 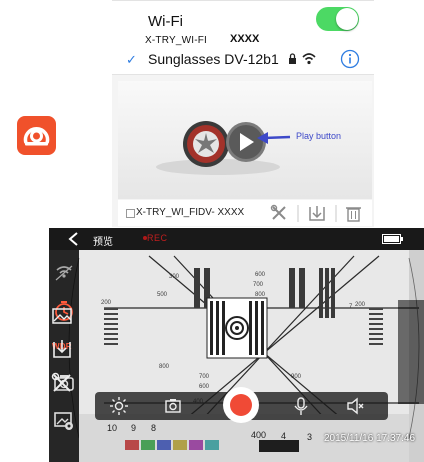 What do you see at coordinates (190, 212) in the screenshot?
I see `video-file-name: X-TRY_WI_FIDV- XXXX` at bounding box center [190, 212].